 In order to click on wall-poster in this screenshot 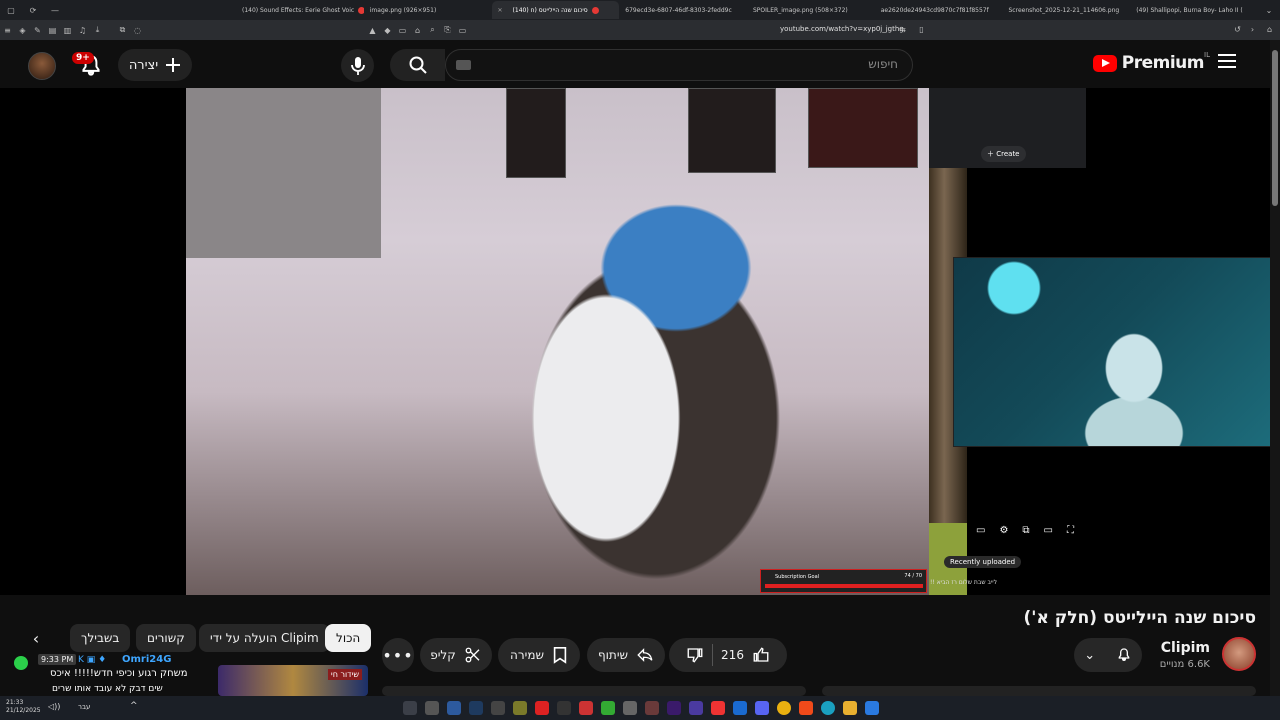, I will do `click(536, 133)`.